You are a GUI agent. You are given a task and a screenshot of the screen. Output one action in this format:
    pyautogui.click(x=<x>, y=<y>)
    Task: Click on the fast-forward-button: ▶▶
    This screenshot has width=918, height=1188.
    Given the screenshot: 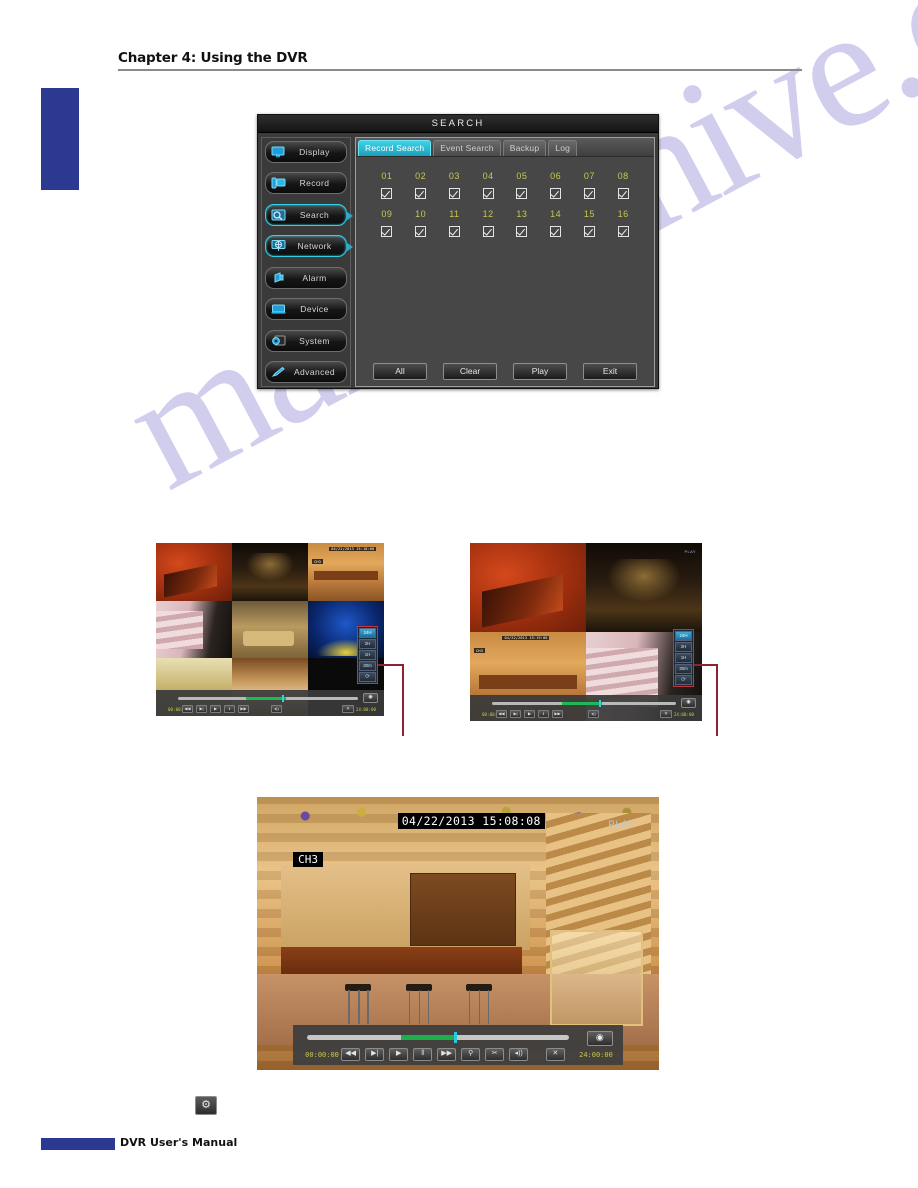 What is the action you would take?
    pyautogui.click(x=447, y=1054)
    